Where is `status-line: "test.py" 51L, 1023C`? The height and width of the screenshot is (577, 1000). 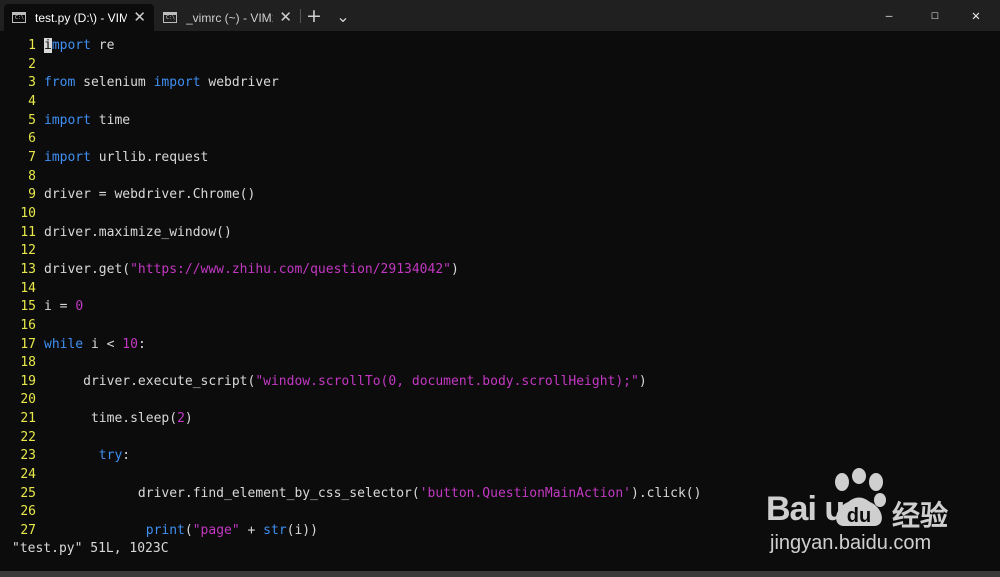 status-line: "test.py" 51L, 1023C is located at coordinates (90, 548).